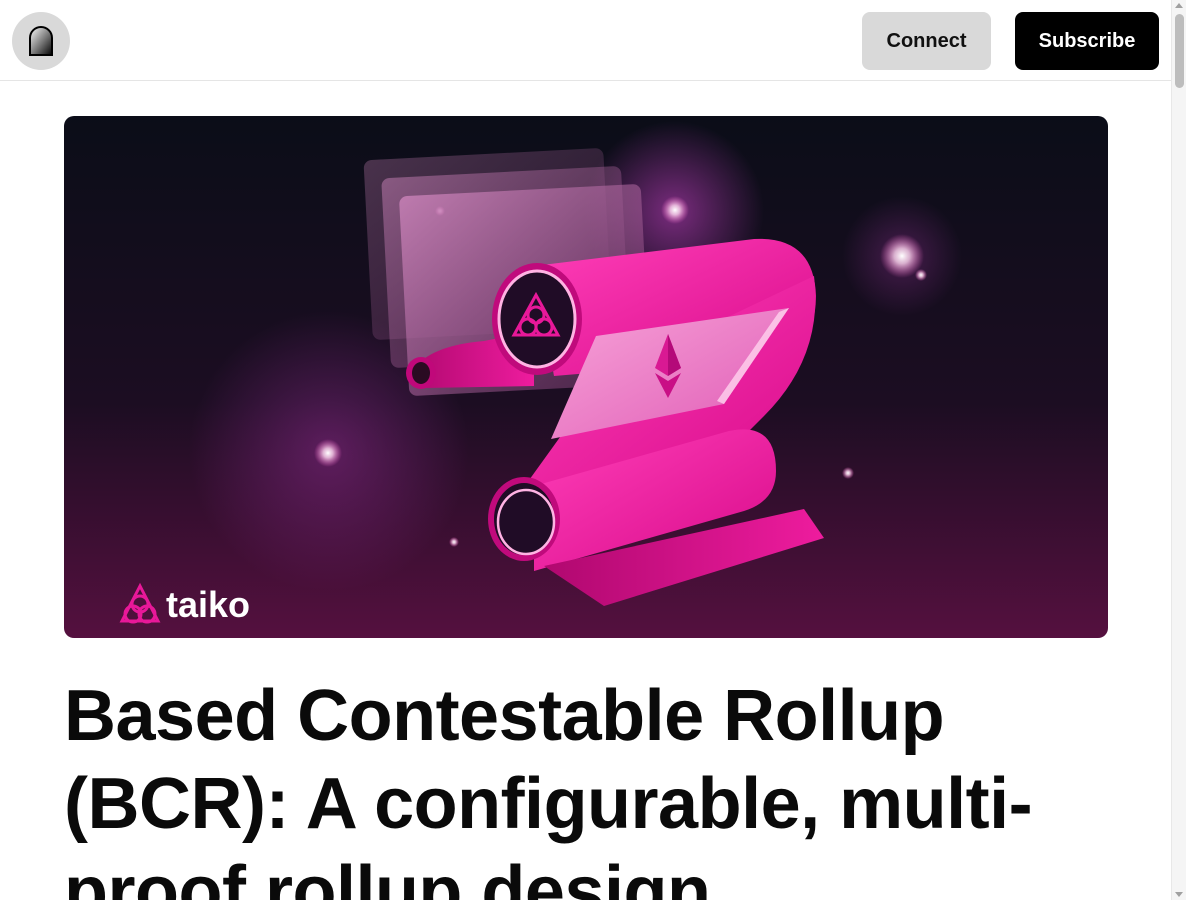 The width and height of the screenshot is (1186, 900). I want to click on scroll-up-icon, so click(1179, 5).